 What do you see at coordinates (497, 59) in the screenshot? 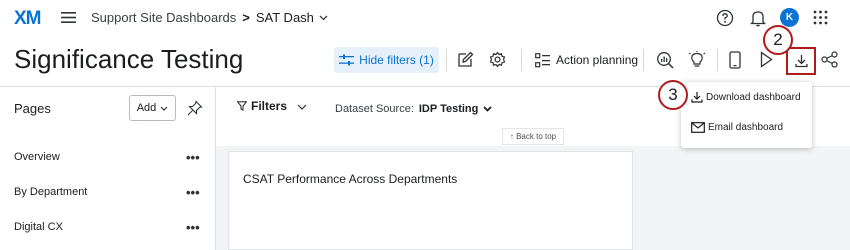
I see `gear-icon` at bounding box center [497, 59].